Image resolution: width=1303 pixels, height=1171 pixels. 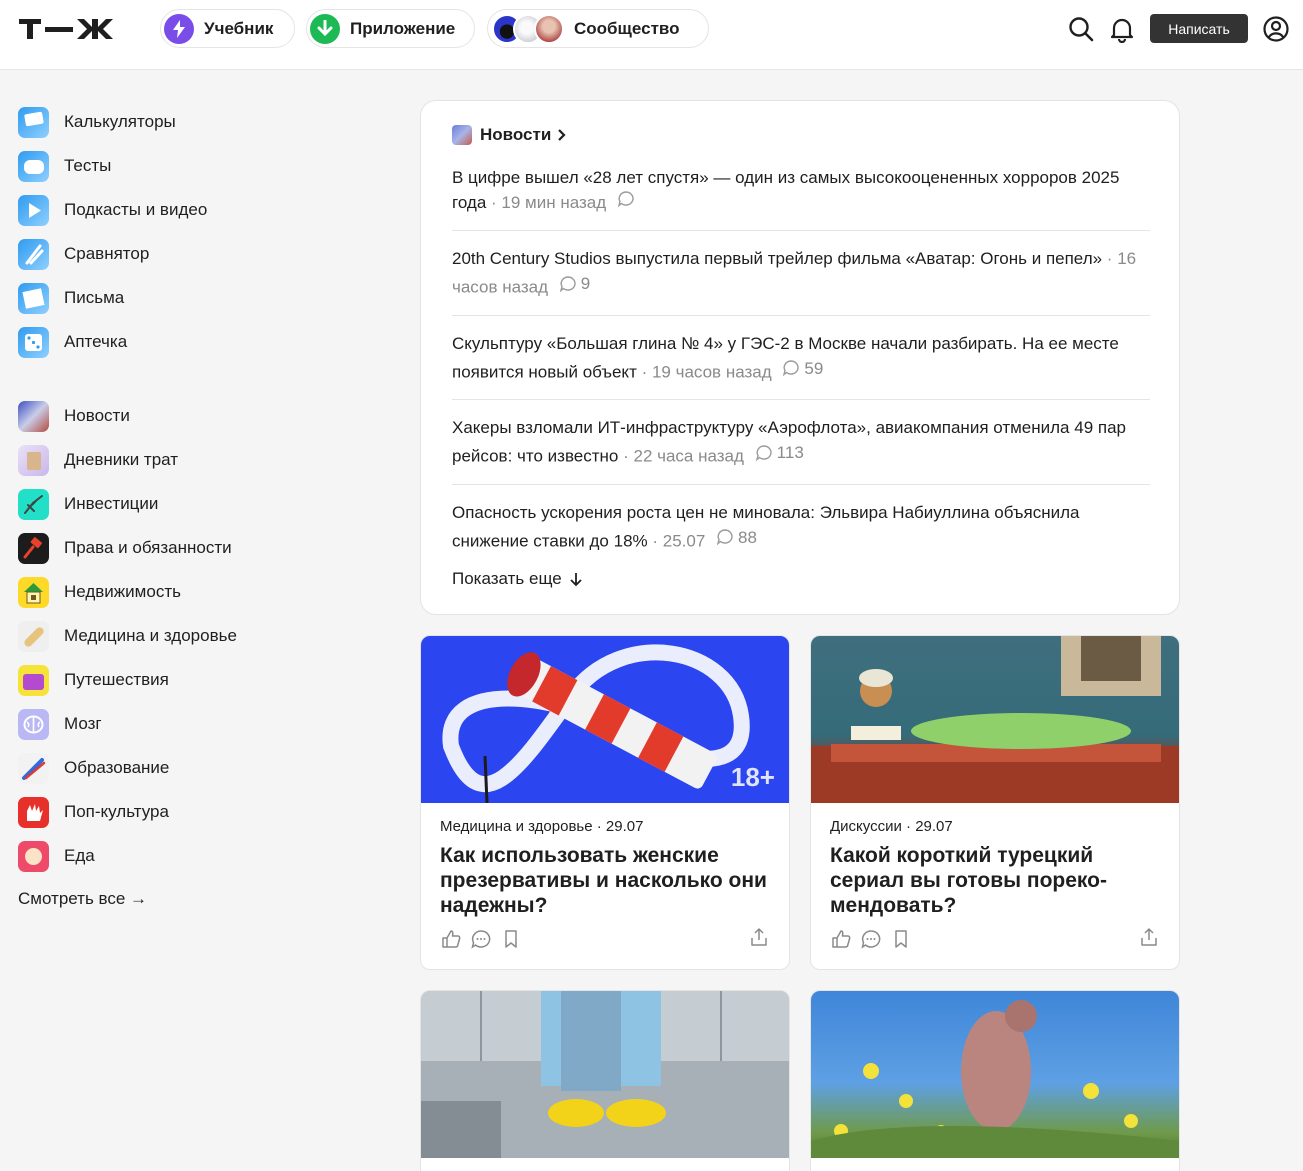 What do you see at coordinates (518, 579) in the screenshot?
I see `show-more-button: Показать еще` at bounding box center [518, 579].